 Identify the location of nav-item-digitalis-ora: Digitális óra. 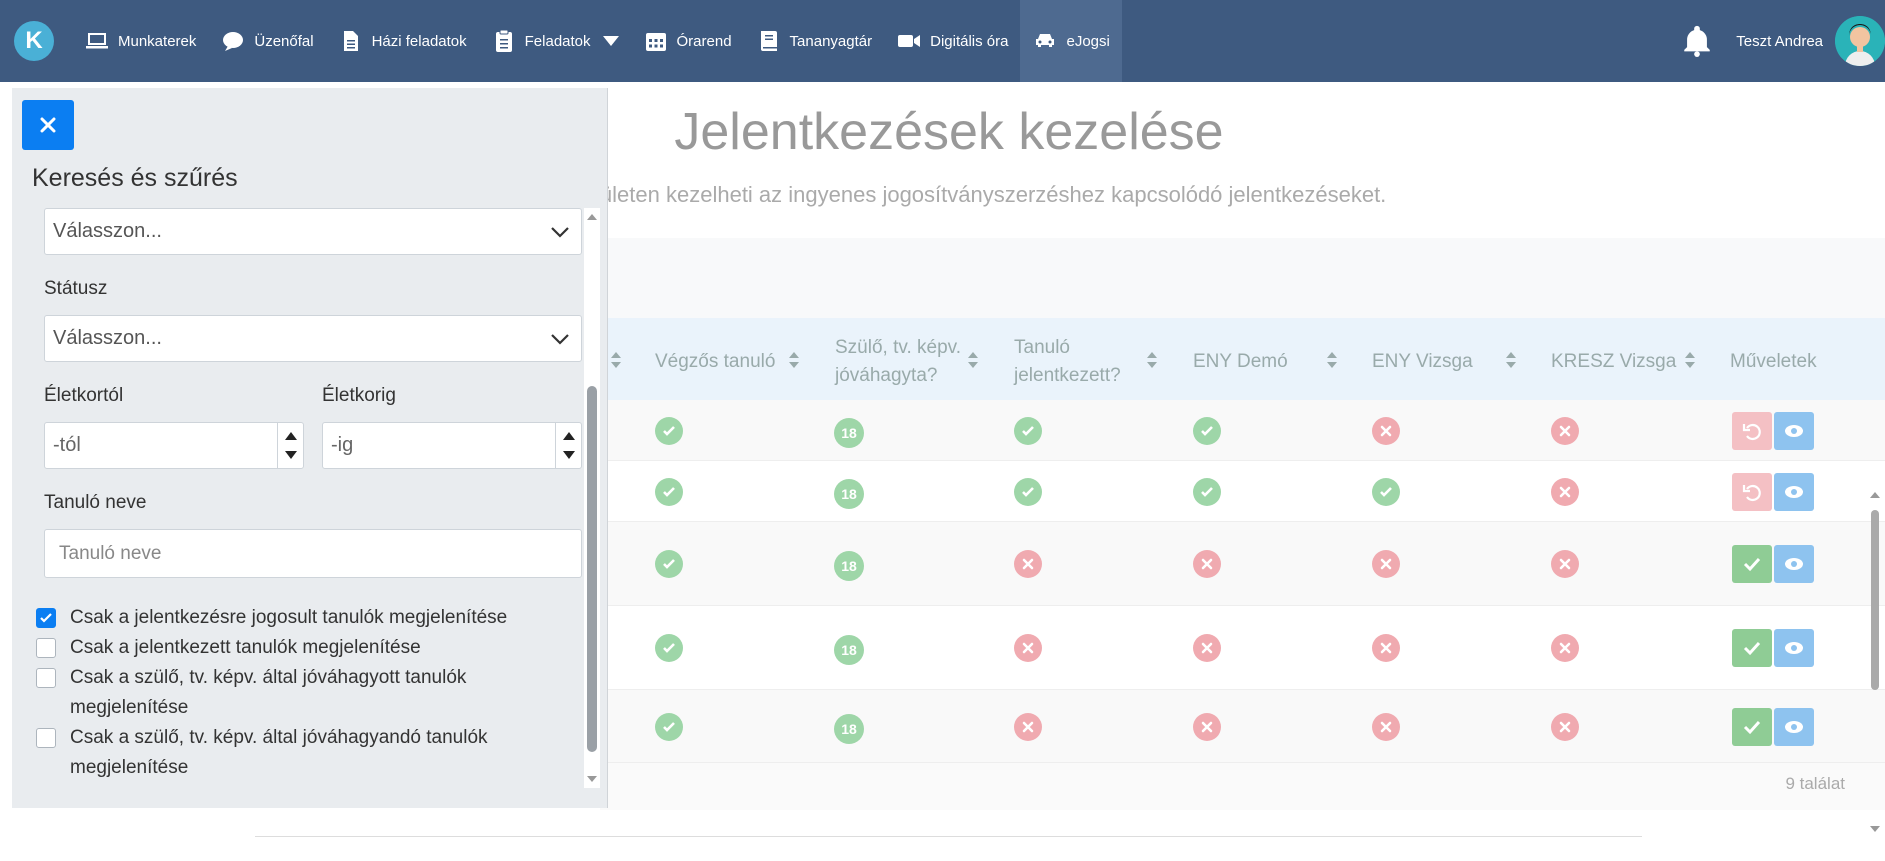
(952, 41).